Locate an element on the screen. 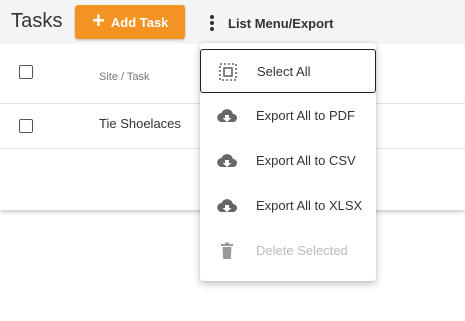 Image resolution: width=465 pixels, height=321 pixels. menu-item-export-pdf: Export All to PDF is located at coordinates (288, 116).